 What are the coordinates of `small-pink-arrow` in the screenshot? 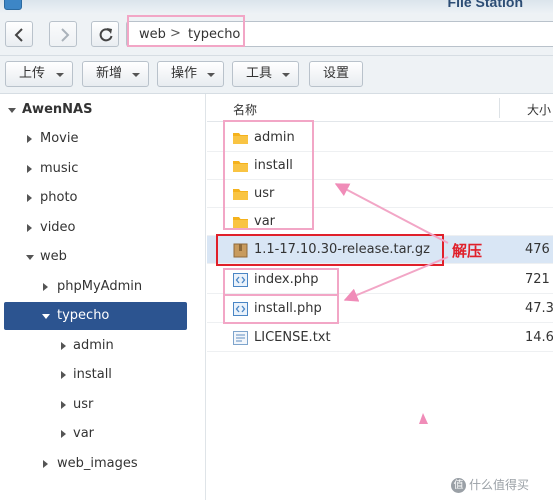 It's located at (423, 418).